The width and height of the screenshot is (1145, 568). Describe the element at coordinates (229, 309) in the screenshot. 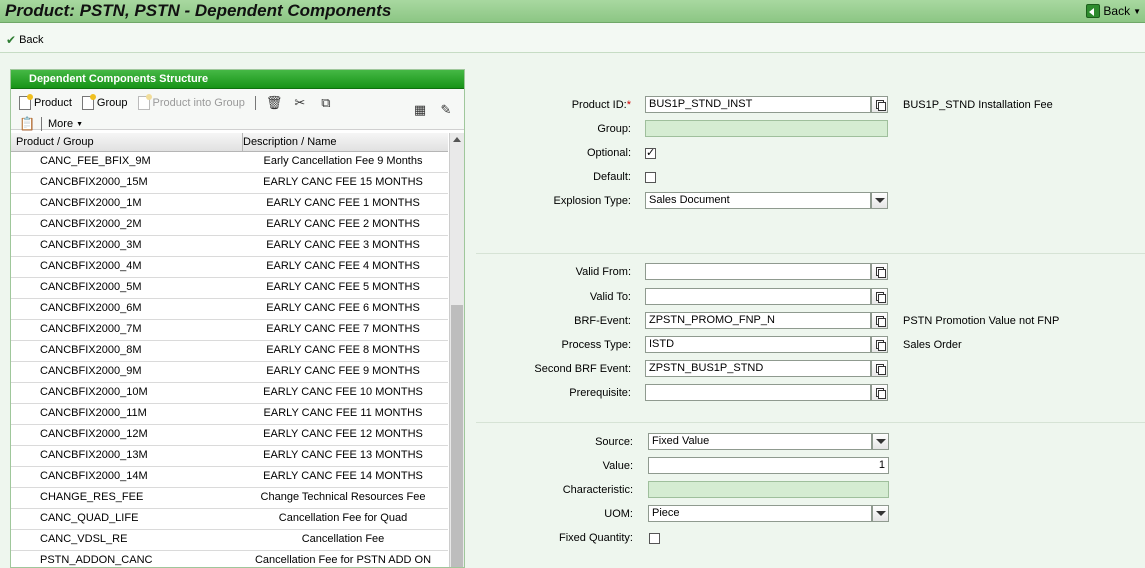

I see `table-row: CANCBFIX2000_6M EARLY CANC FEE 6 MONTHS` at that location.